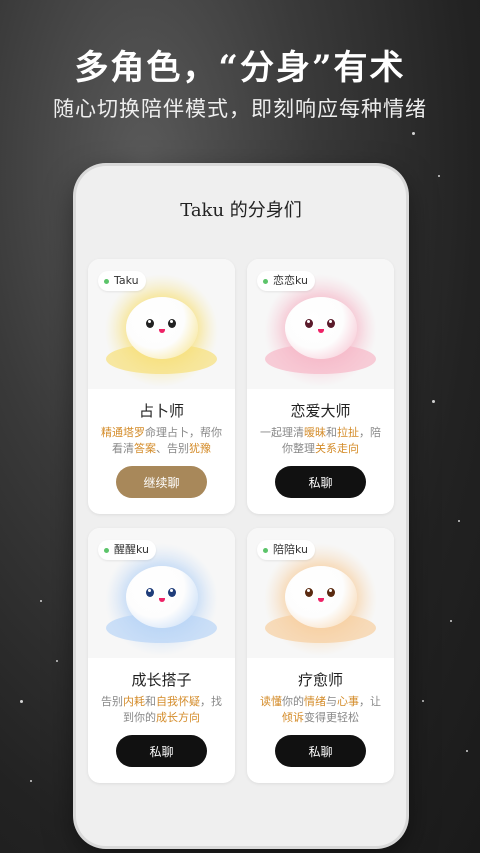  Describe the element at coordinates (161, 710) in the screenshot. I see `persona-description: 告别内耗和自我怀疑，找到你的成长方向` at that location.